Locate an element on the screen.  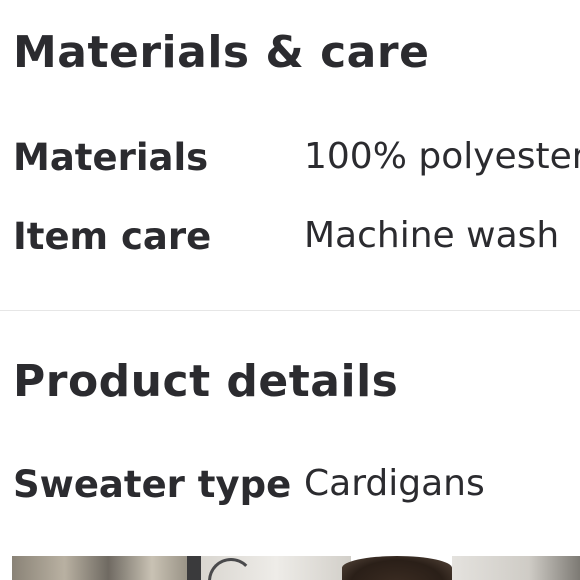
sweater-type-row: Sweater type Cardigans is located at coordinates (290, 488).